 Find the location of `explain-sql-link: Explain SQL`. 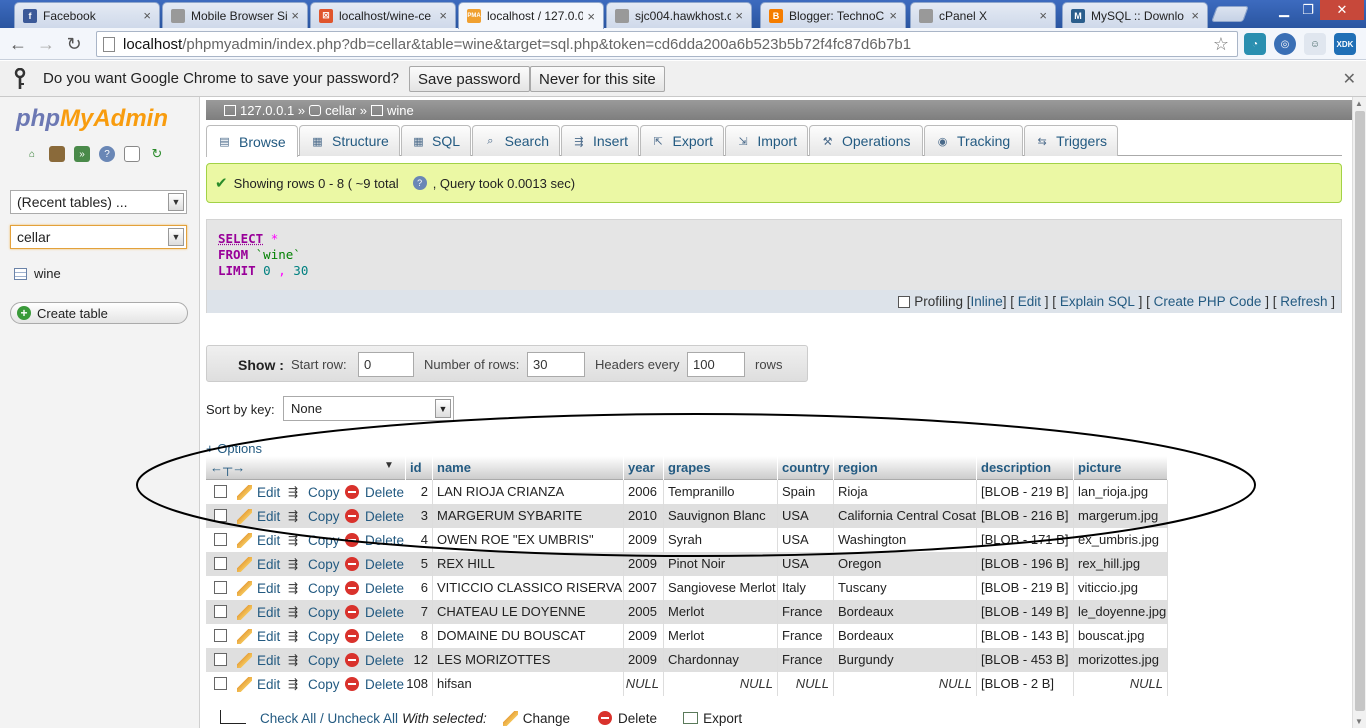

explain-sql-link: Explain SQL is located at coordinates (1097, 301).